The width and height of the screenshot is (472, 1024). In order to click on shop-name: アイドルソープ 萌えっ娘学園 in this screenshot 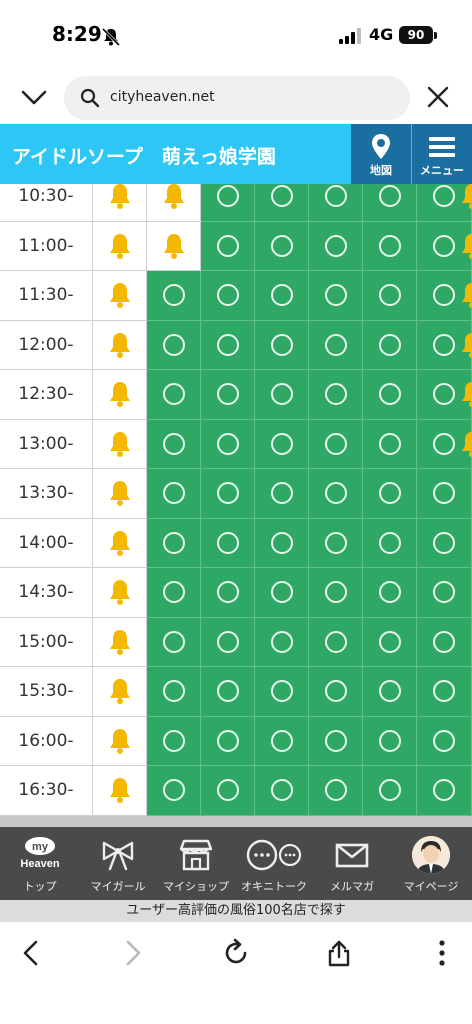, I will do `click(144, 155)`.